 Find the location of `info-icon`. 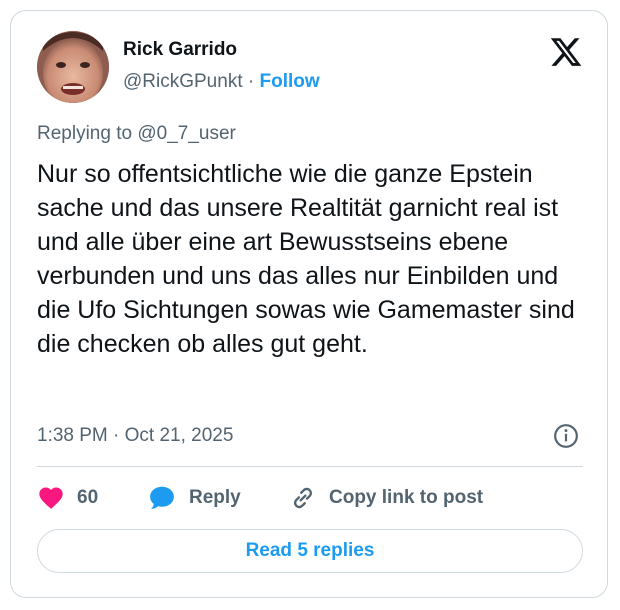

info-icon is located at coordinates (566, 436).